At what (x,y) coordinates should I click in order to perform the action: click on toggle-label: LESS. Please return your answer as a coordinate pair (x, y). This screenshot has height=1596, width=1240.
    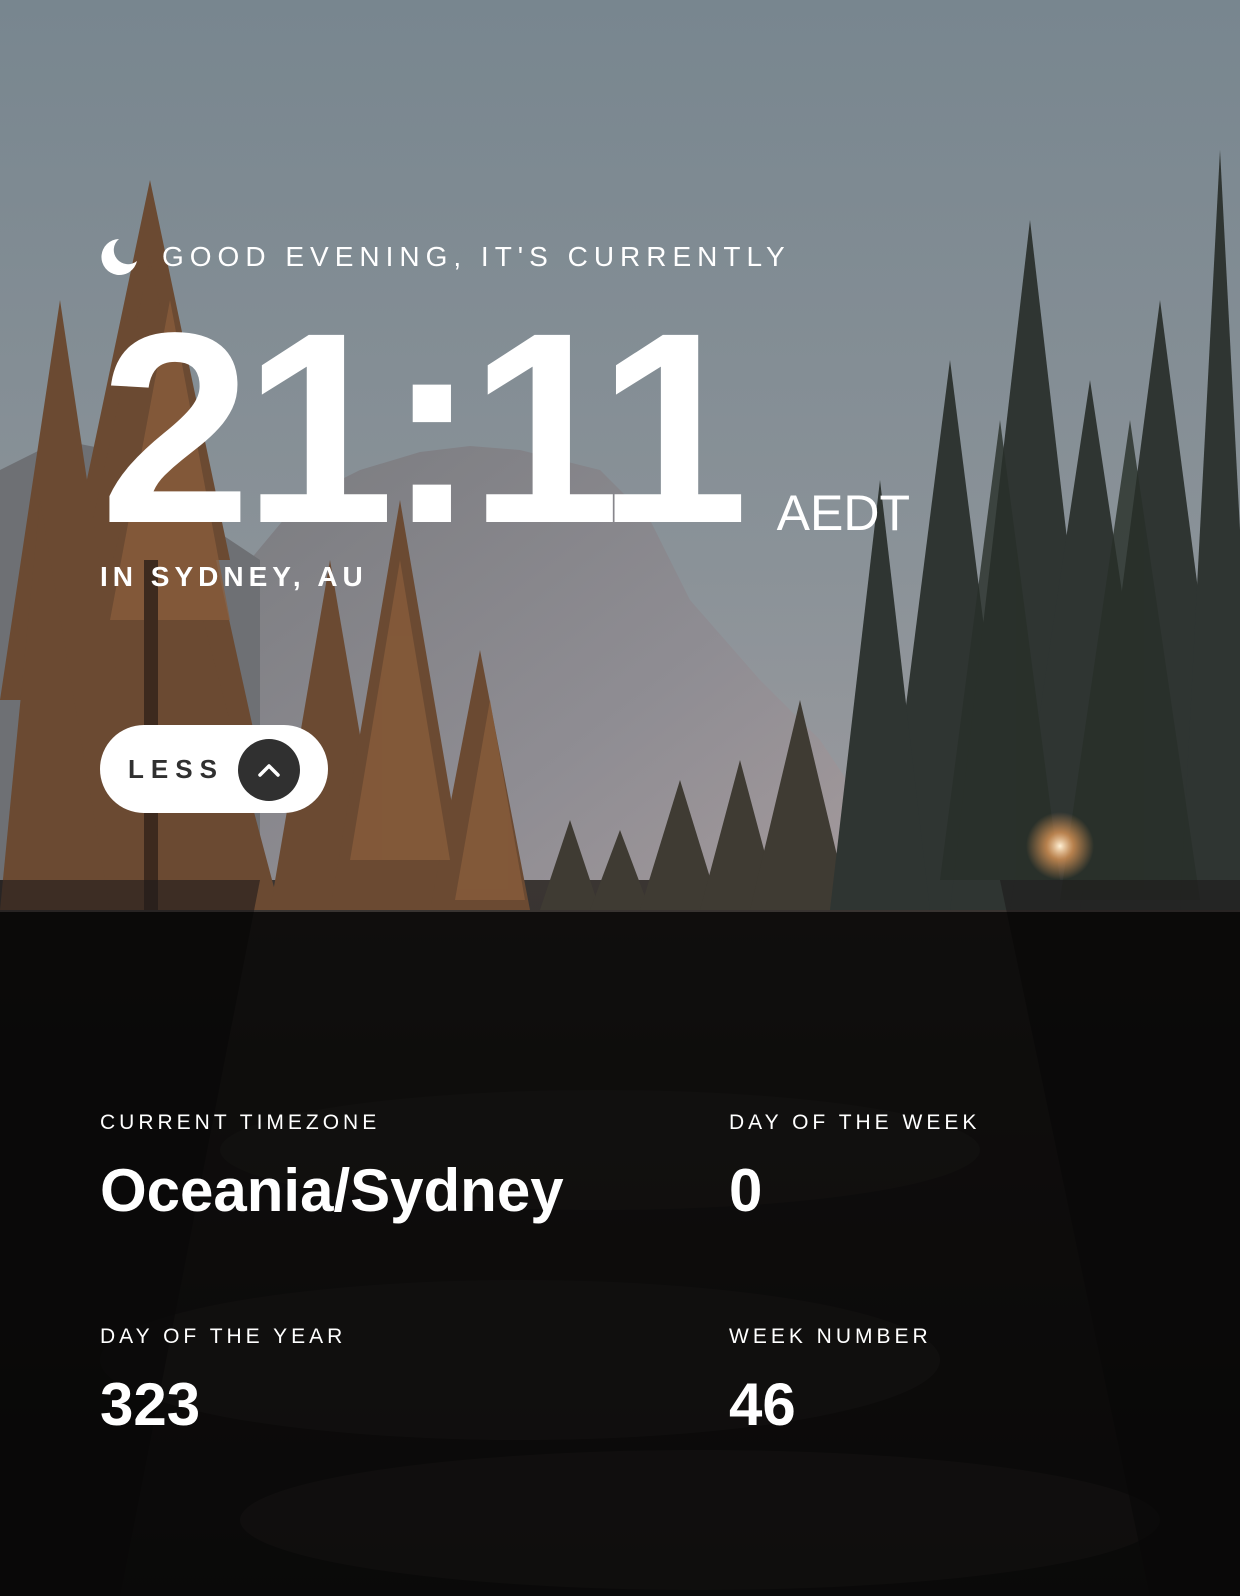
    Looking at the image, I should click on (176, 768).